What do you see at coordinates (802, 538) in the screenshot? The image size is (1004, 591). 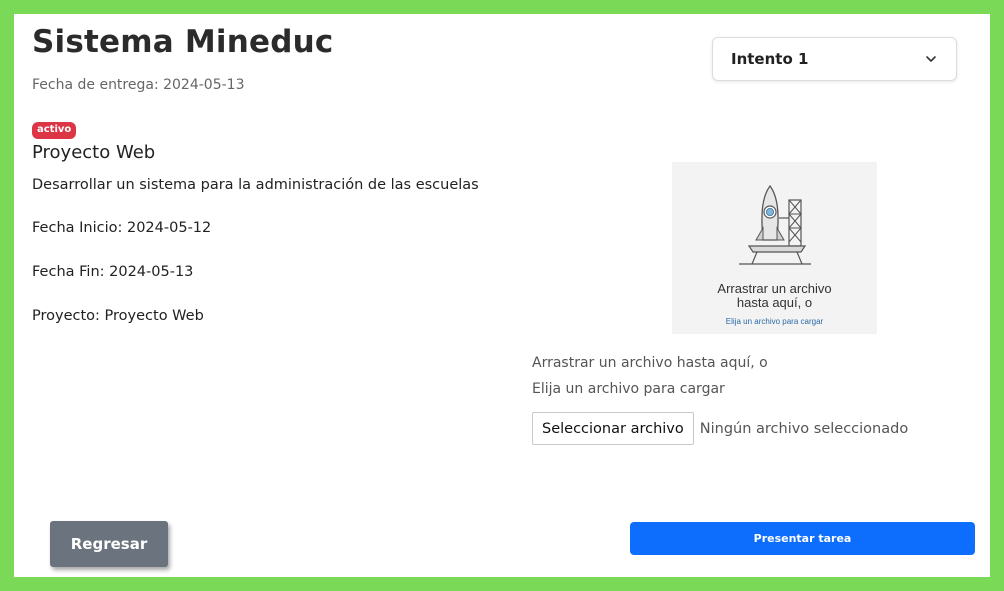 I see `submit-task-button: Presentar tarea` at bounding box center [802, 538].